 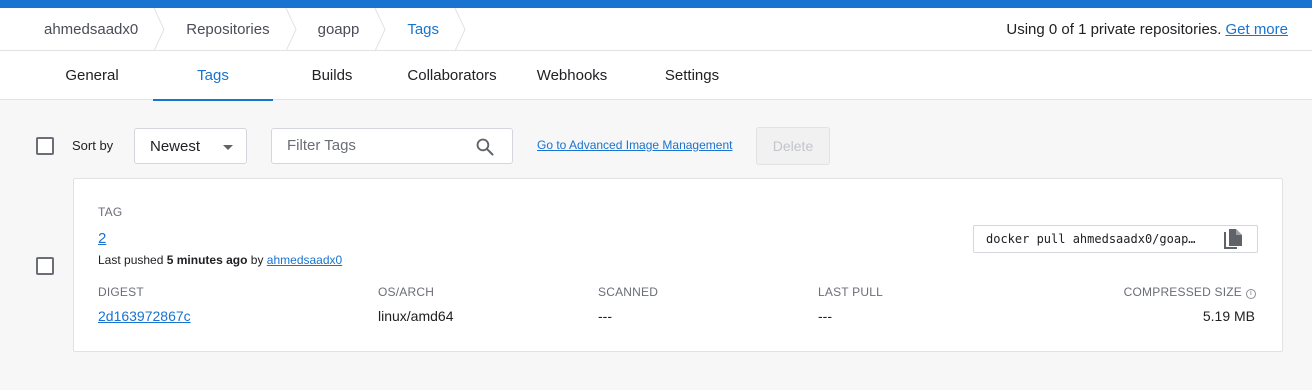 I want to click on breadcrumb-item-user: ahmedsaadx0, so click(x=83, y=29).